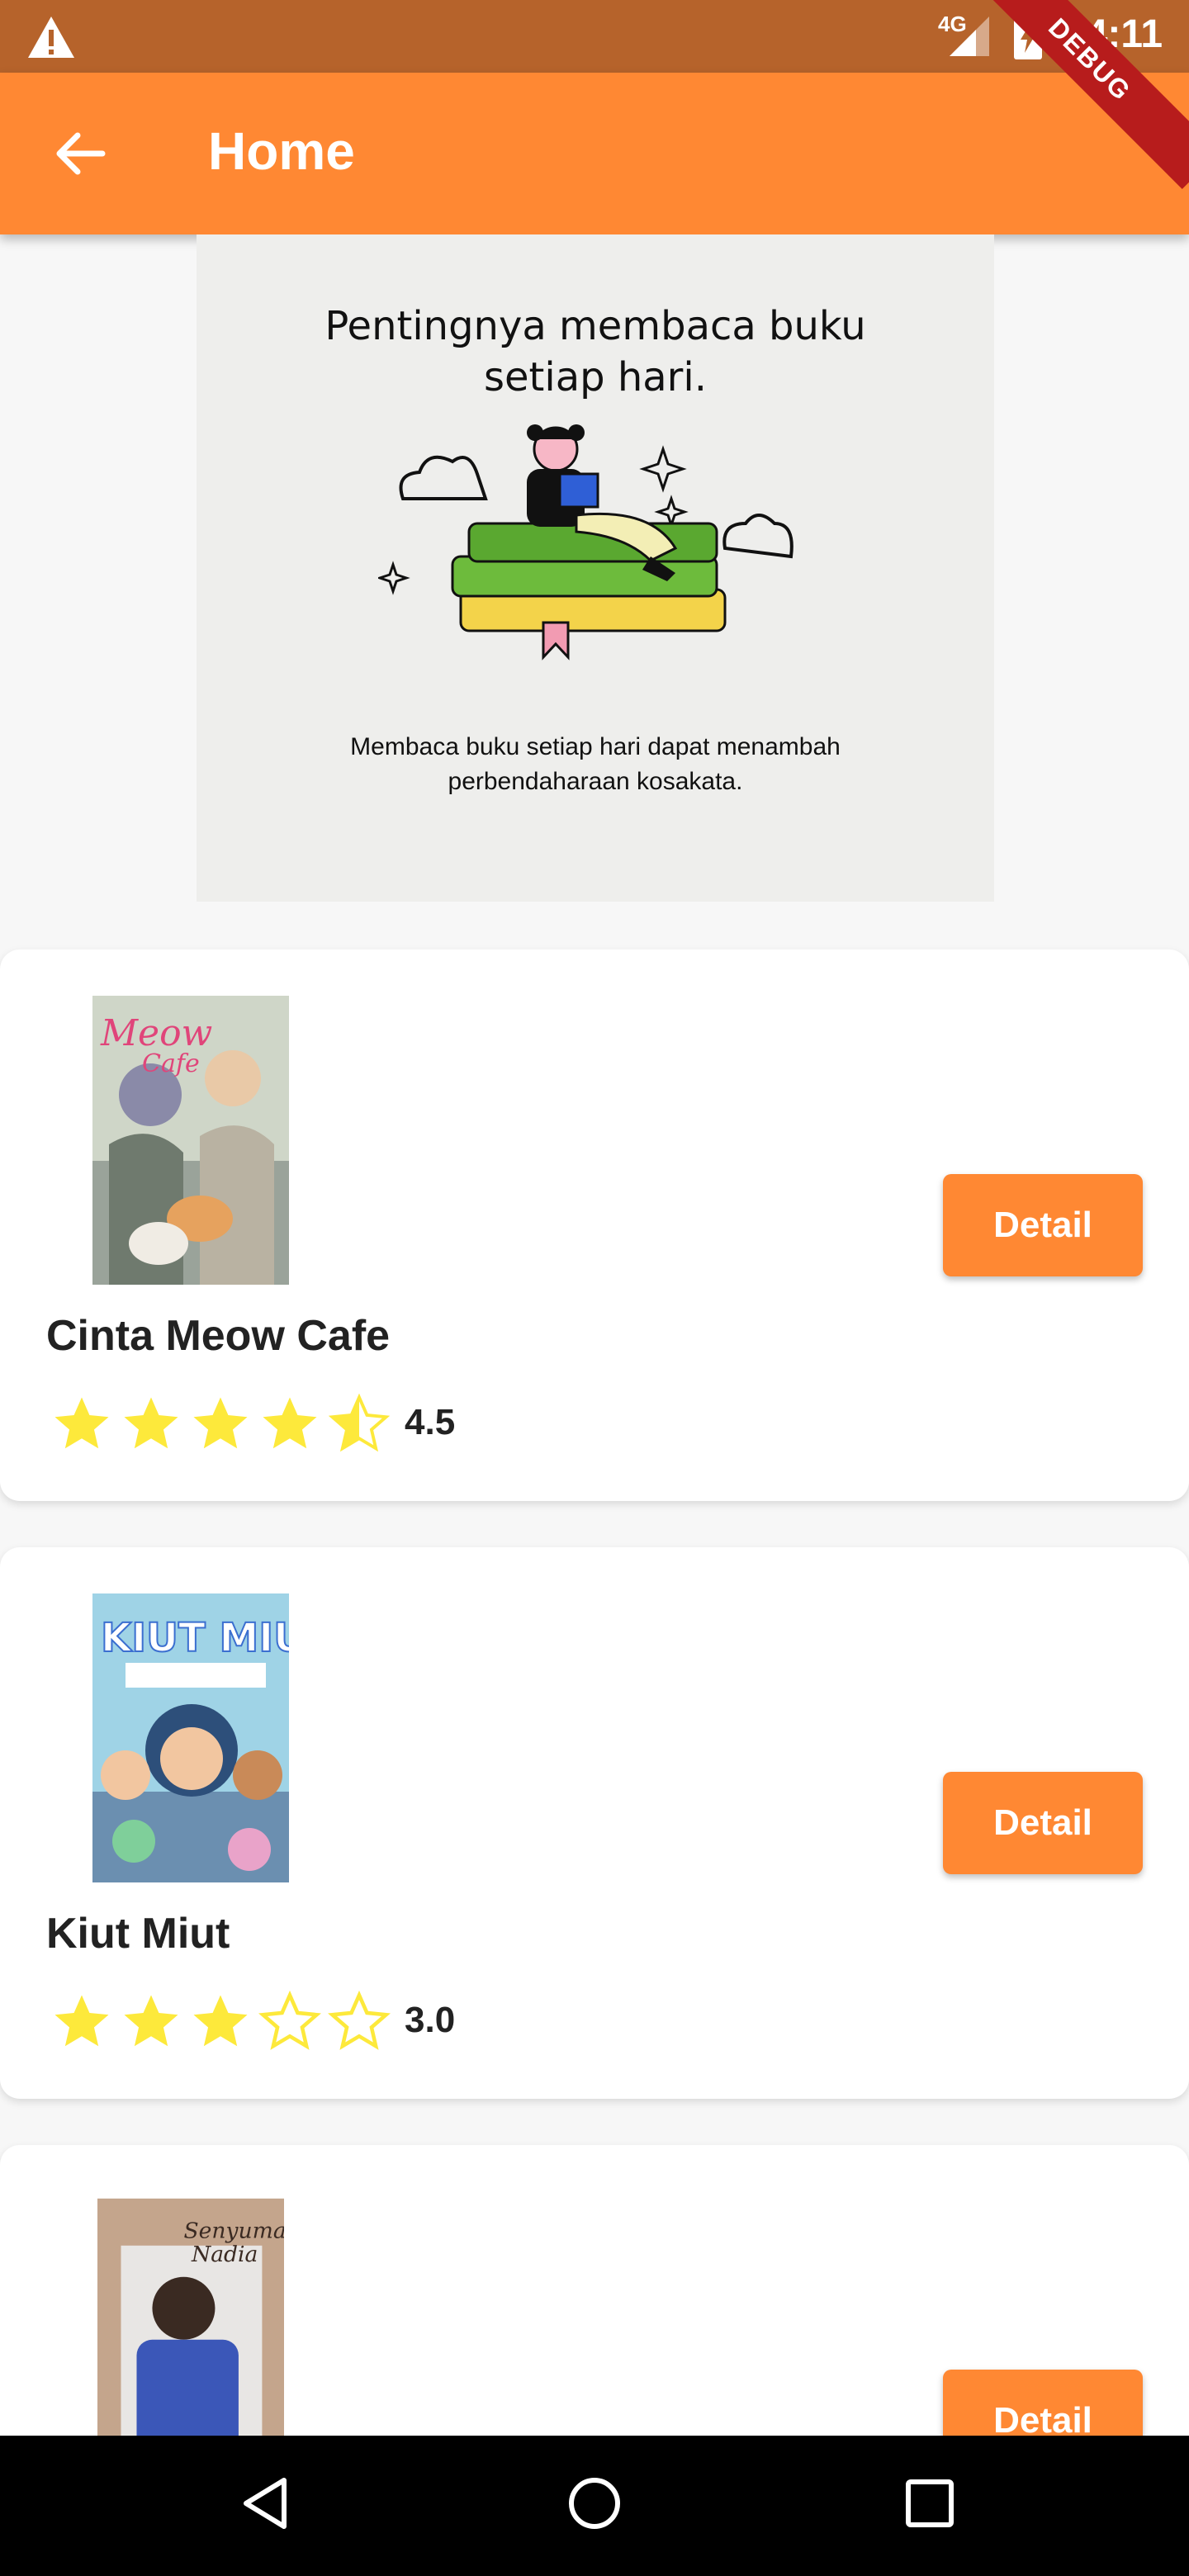  Describe the element at coordinates (594, 153) in the screenshot. I see `app-bar: Home` at that location.